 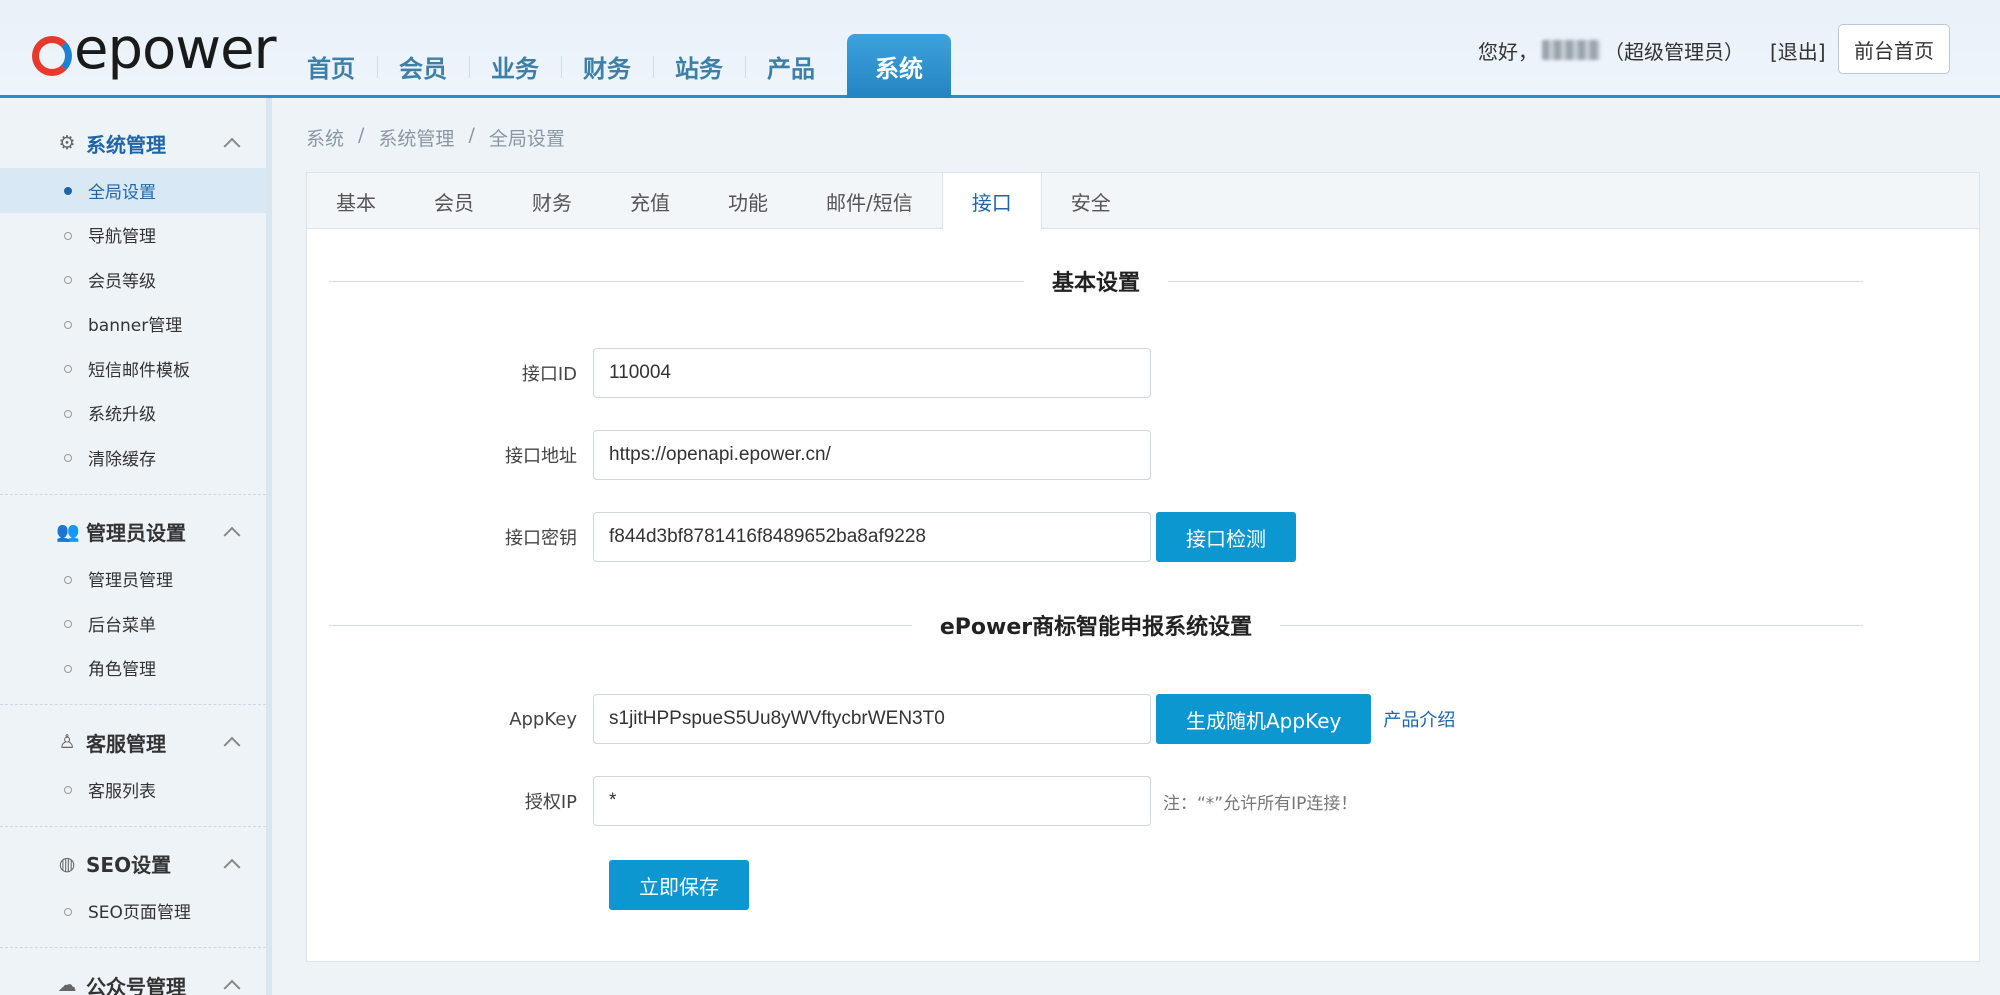 What do you see at coordinates (1571, 50) in the screenshot?
I see `blurred-username` at bounding box center [1571, 50].